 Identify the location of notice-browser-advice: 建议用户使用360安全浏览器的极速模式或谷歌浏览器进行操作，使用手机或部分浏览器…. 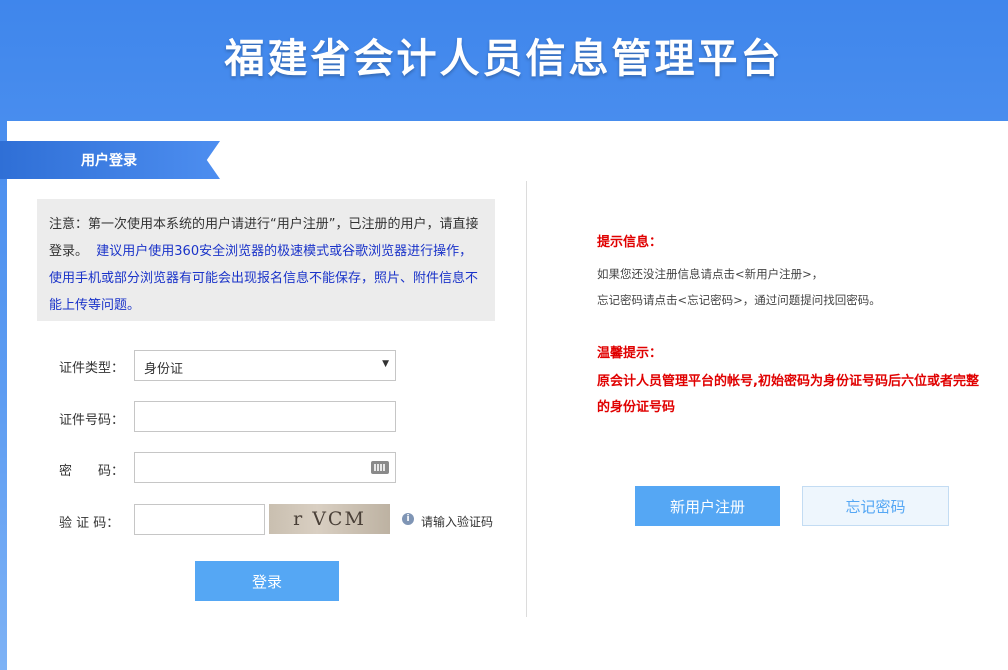
(264, 278).